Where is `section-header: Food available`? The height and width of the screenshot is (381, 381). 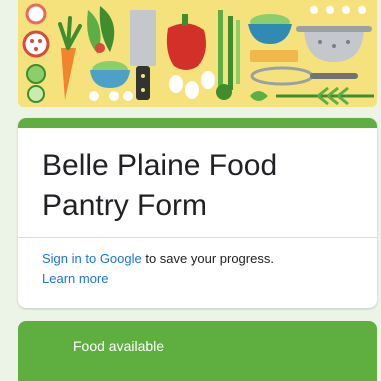
section-header: Food available is located at coordinates (197, 351).